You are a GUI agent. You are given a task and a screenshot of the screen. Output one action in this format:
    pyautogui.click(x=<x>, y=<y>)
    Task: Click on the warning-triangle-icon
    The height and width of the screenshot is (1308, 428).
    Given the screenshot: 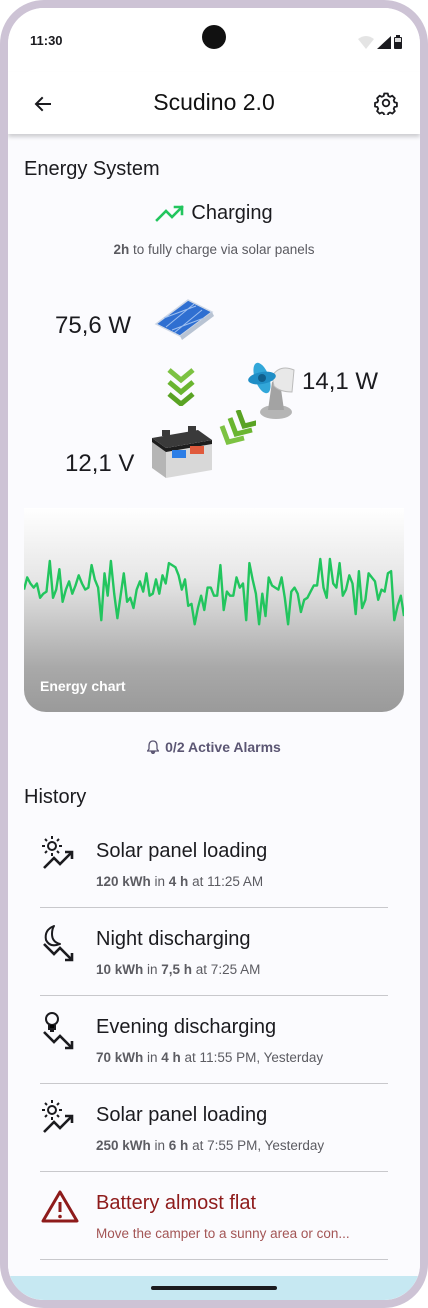 What is the action you would take?
    pyautogui.click(x=60, y=1206)
    